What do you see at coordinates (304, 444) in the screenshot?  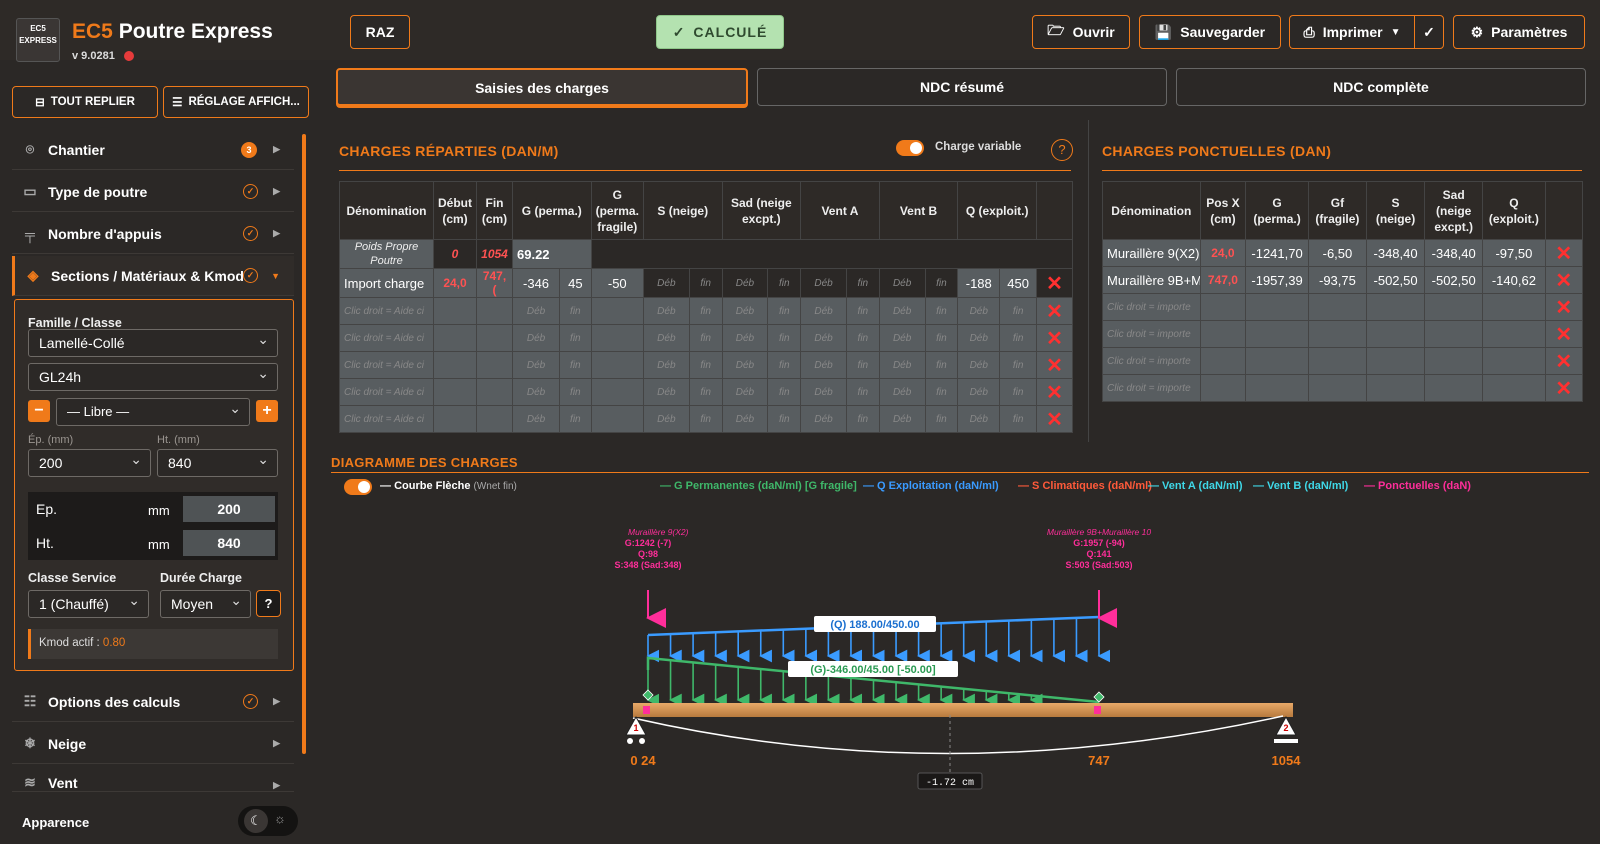 I see `sidebar-scrollbar` at bounding box center [304, 444].